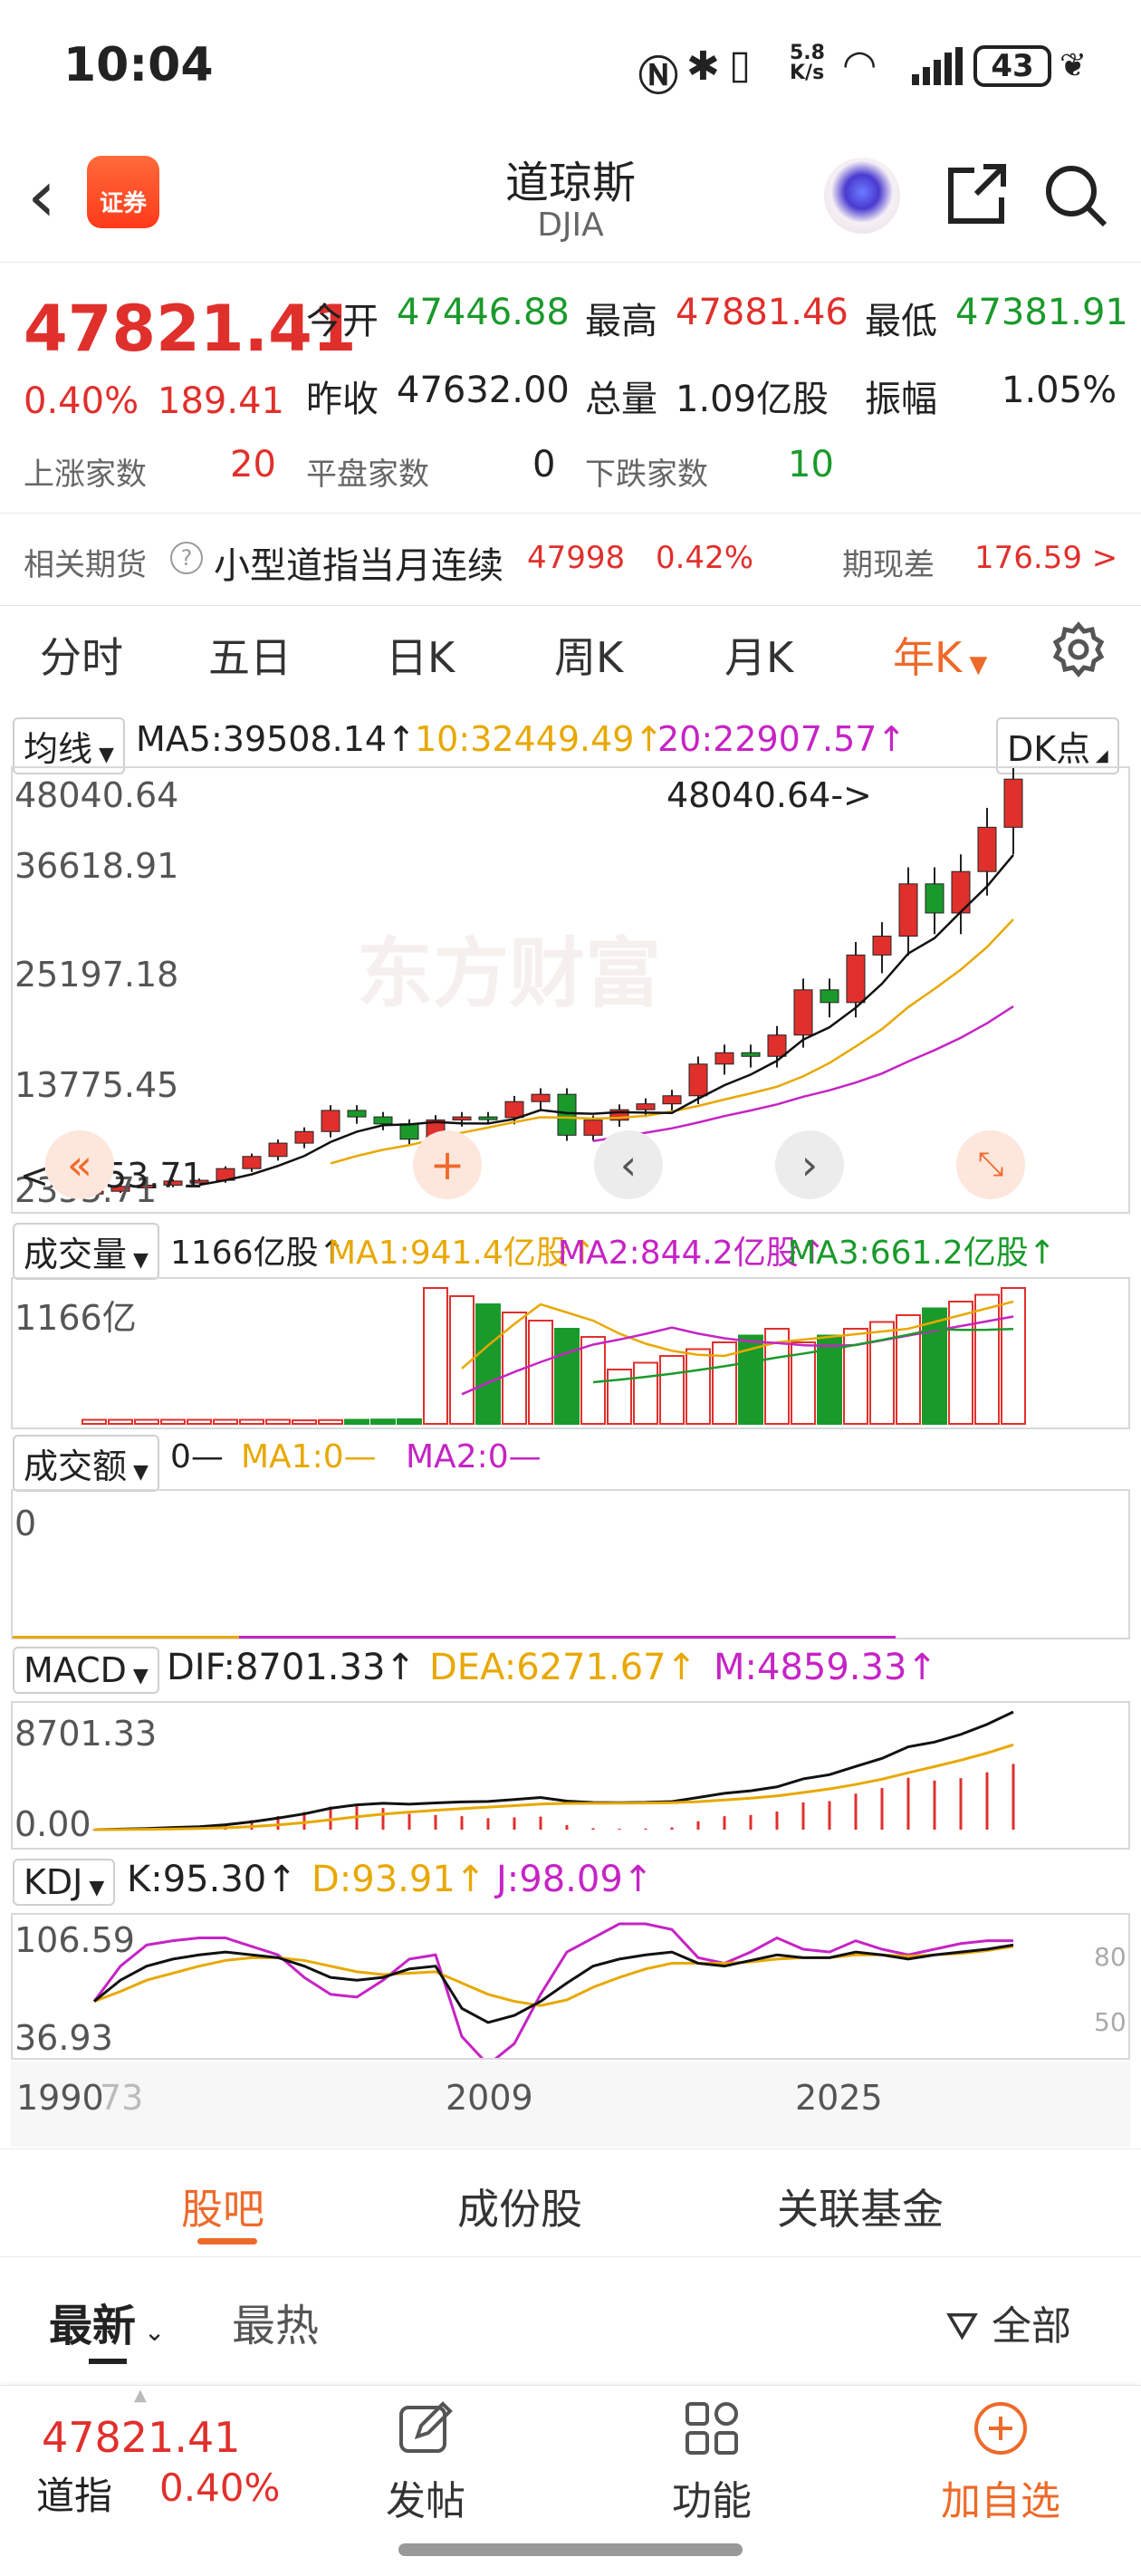 This screenshot has width=1141, height=2576. What do you see at coordinates (86, 1251) in the screenshot?
I see `volume-indicator-select: 成交量 ▼` at bounding box center [86, 1251].